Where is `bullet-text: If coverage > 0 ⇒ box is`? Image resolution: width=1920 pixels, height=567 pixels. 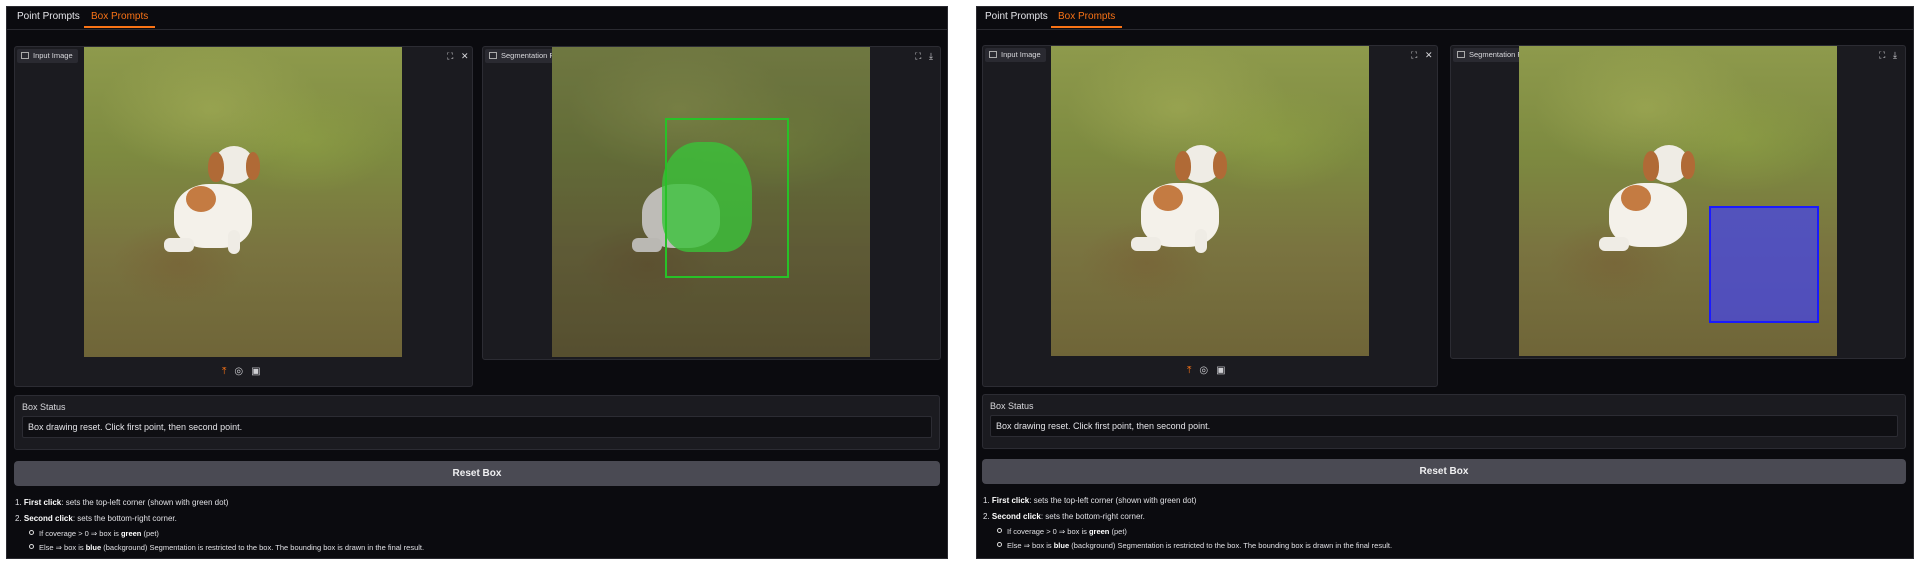 bullet-text: If coverage > 0 ⇒ box is is located at coordinates (80, 533).